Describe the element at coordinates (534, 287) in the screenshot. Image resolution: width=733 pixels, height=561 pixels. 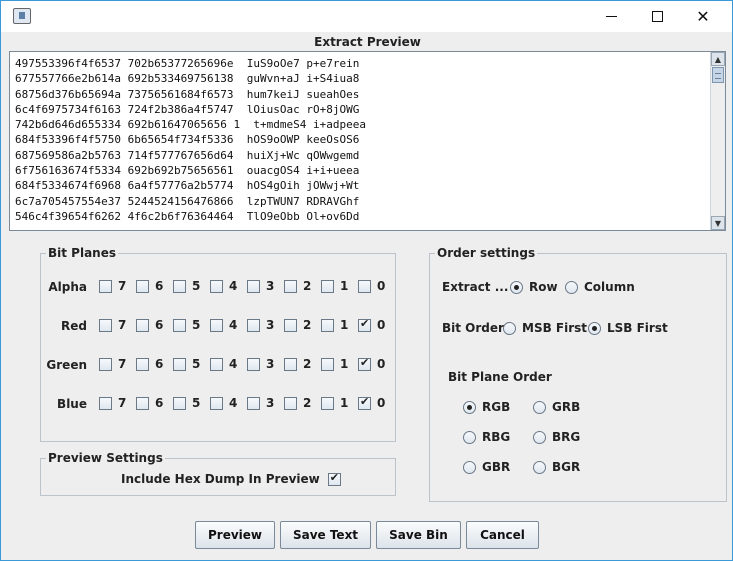
I see `extract-row-option: Row` at that location.